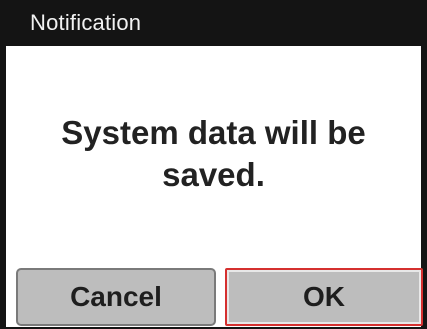  Describe the element at coordinates (86, 22) in the screenshot. I see `dialog-title: Notification` at that location.